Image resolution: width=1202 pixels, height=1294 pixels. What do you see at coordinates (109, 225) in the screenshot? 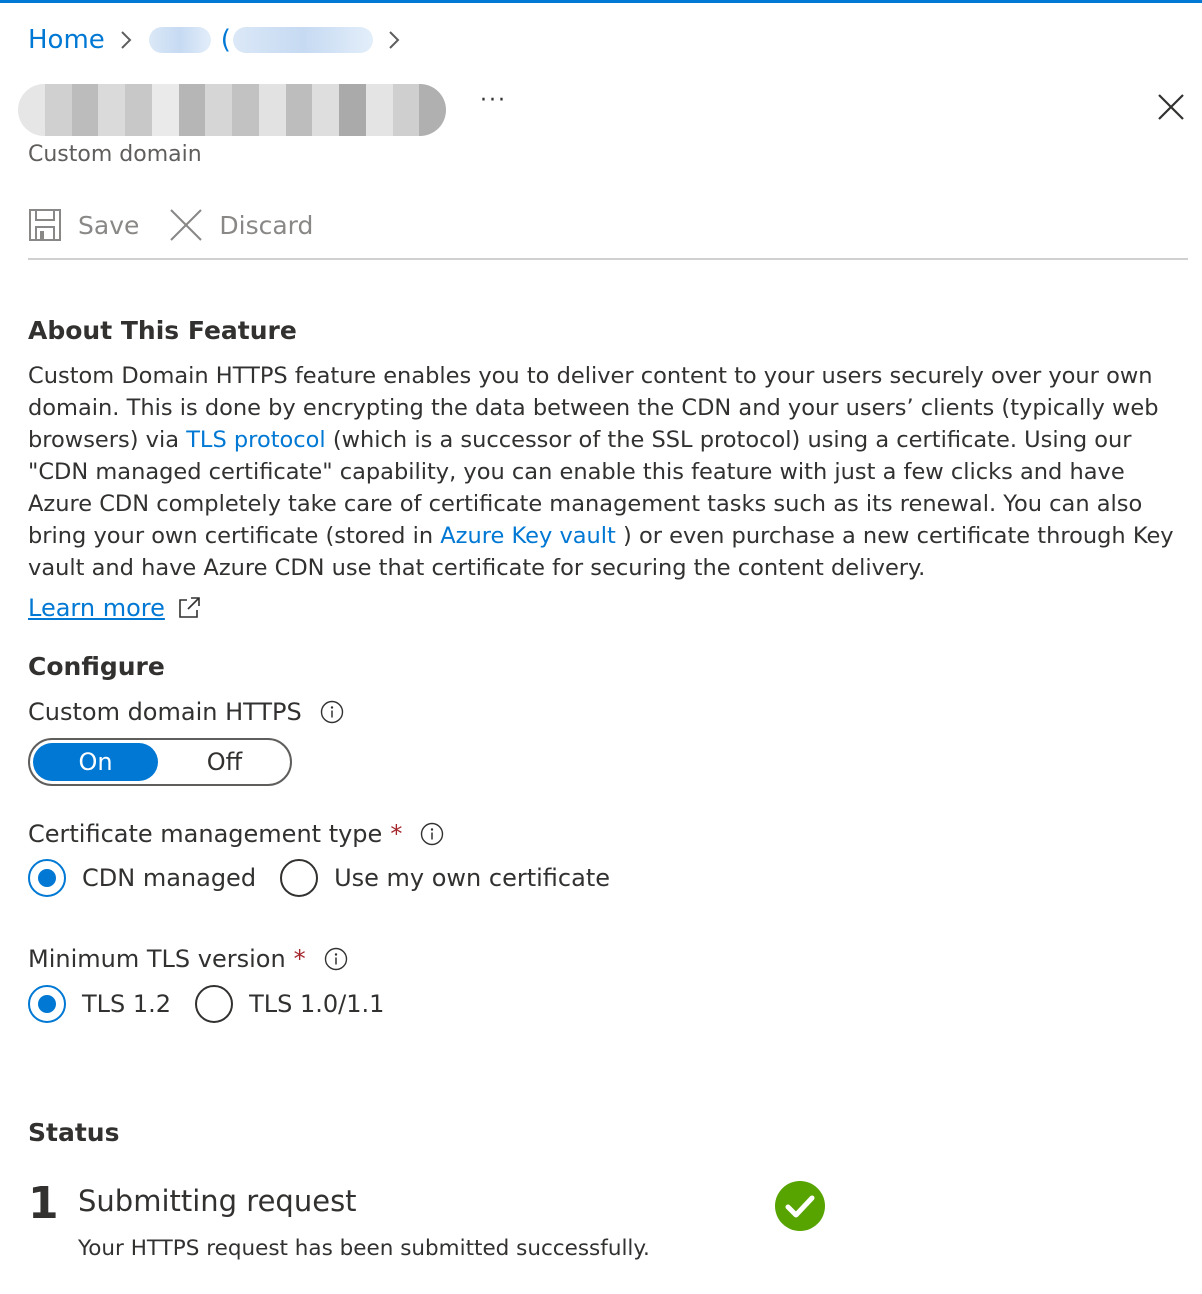
I see `save-label: Save` at bounding box center [109, 225].